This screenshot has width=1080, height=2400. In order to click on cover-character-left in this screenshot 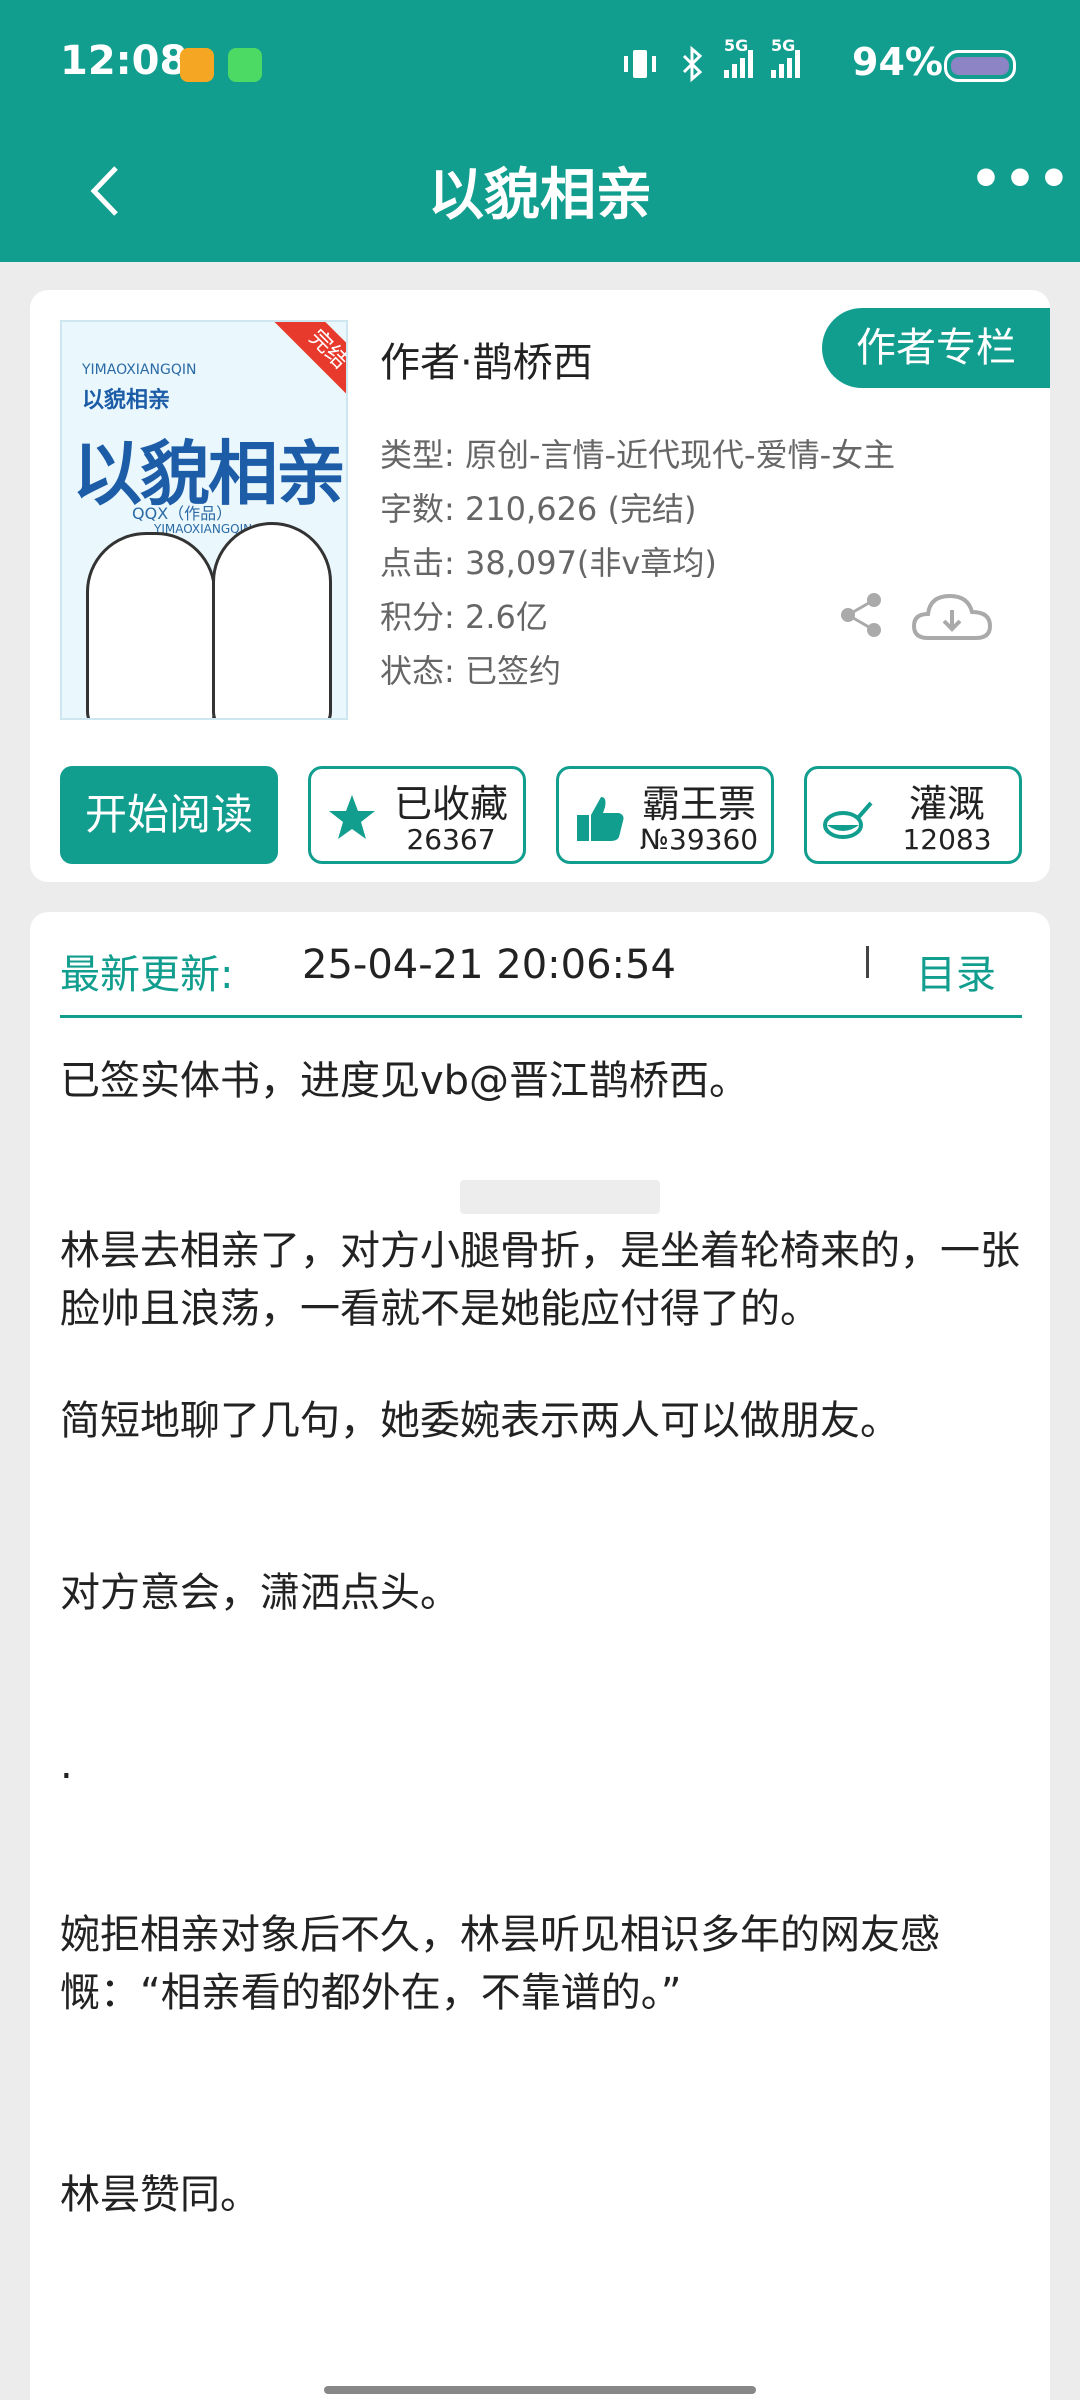, I will do `click(151, 625)`.